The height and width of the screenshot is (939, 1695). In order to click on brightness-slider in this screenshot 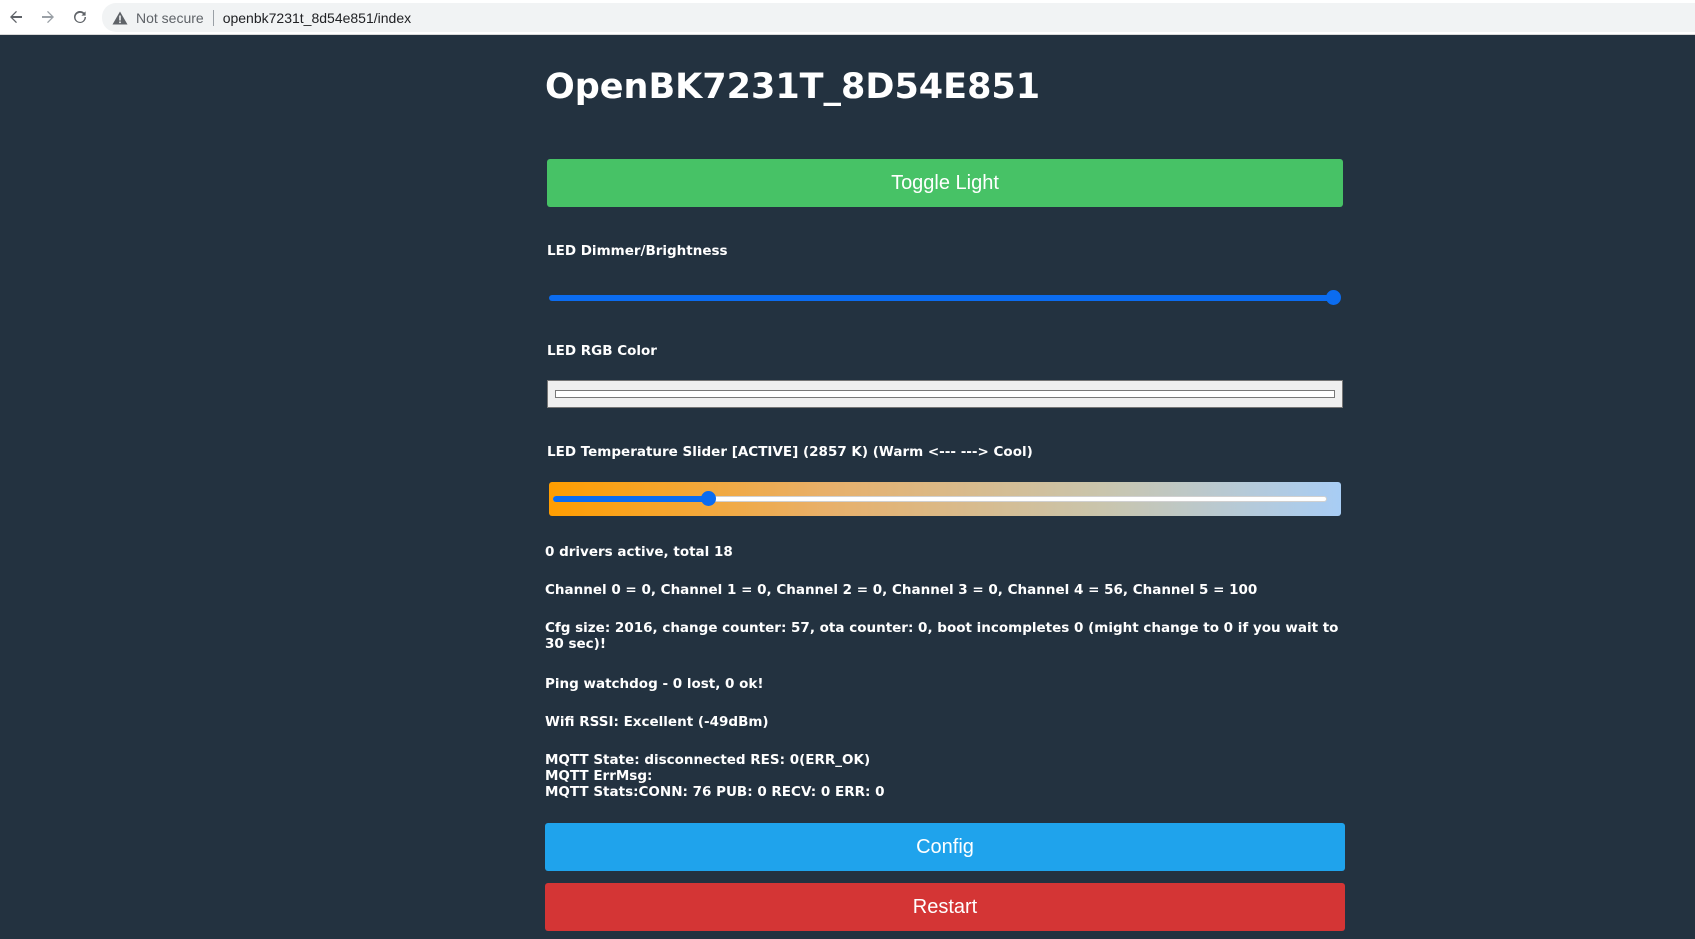, I will do `click(944, 298)`.